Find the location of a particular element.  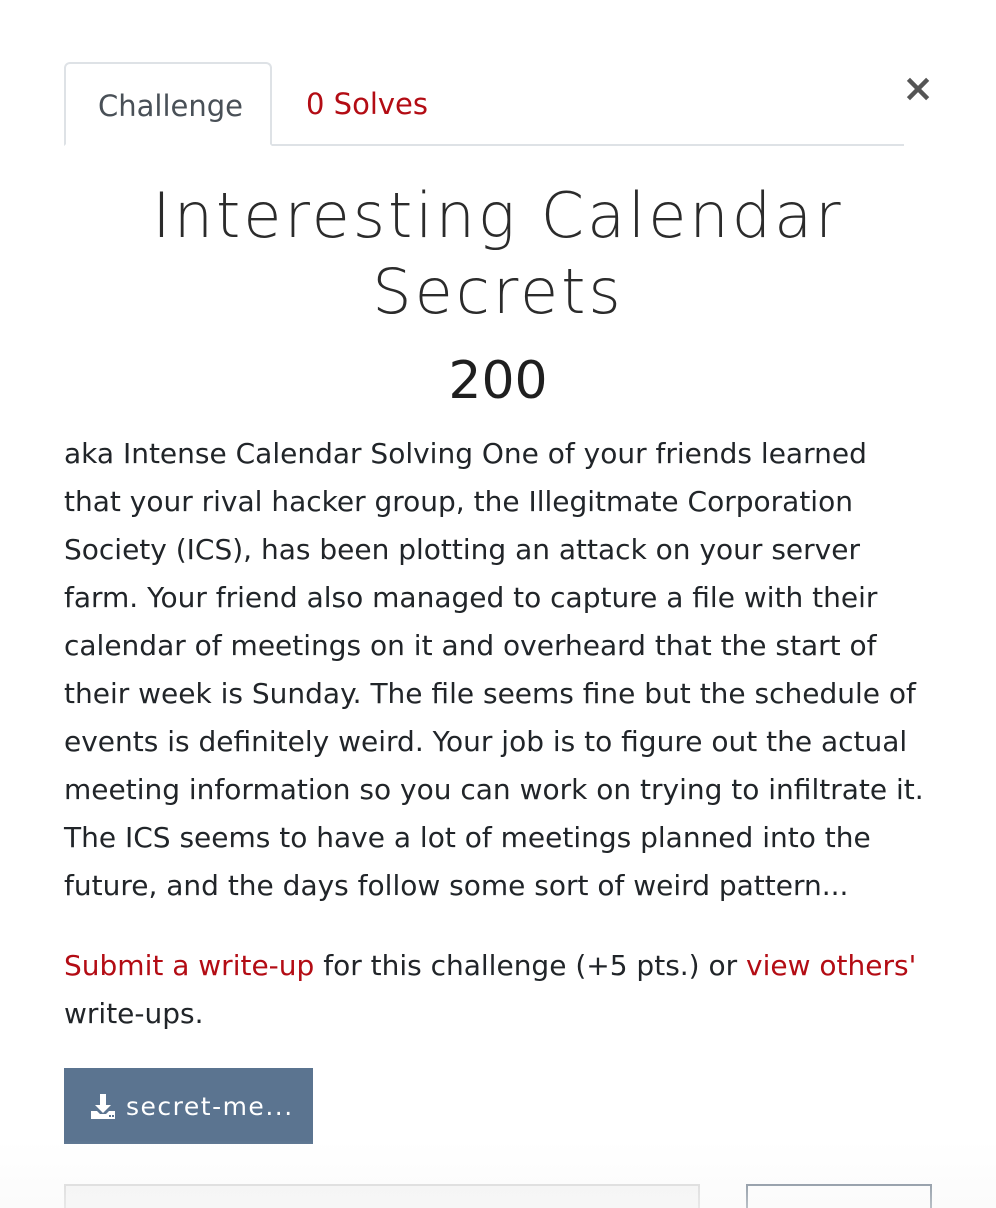

writeup-middle-text: for this challenge (+5 pts.) or is located at coordinates (530, 965).